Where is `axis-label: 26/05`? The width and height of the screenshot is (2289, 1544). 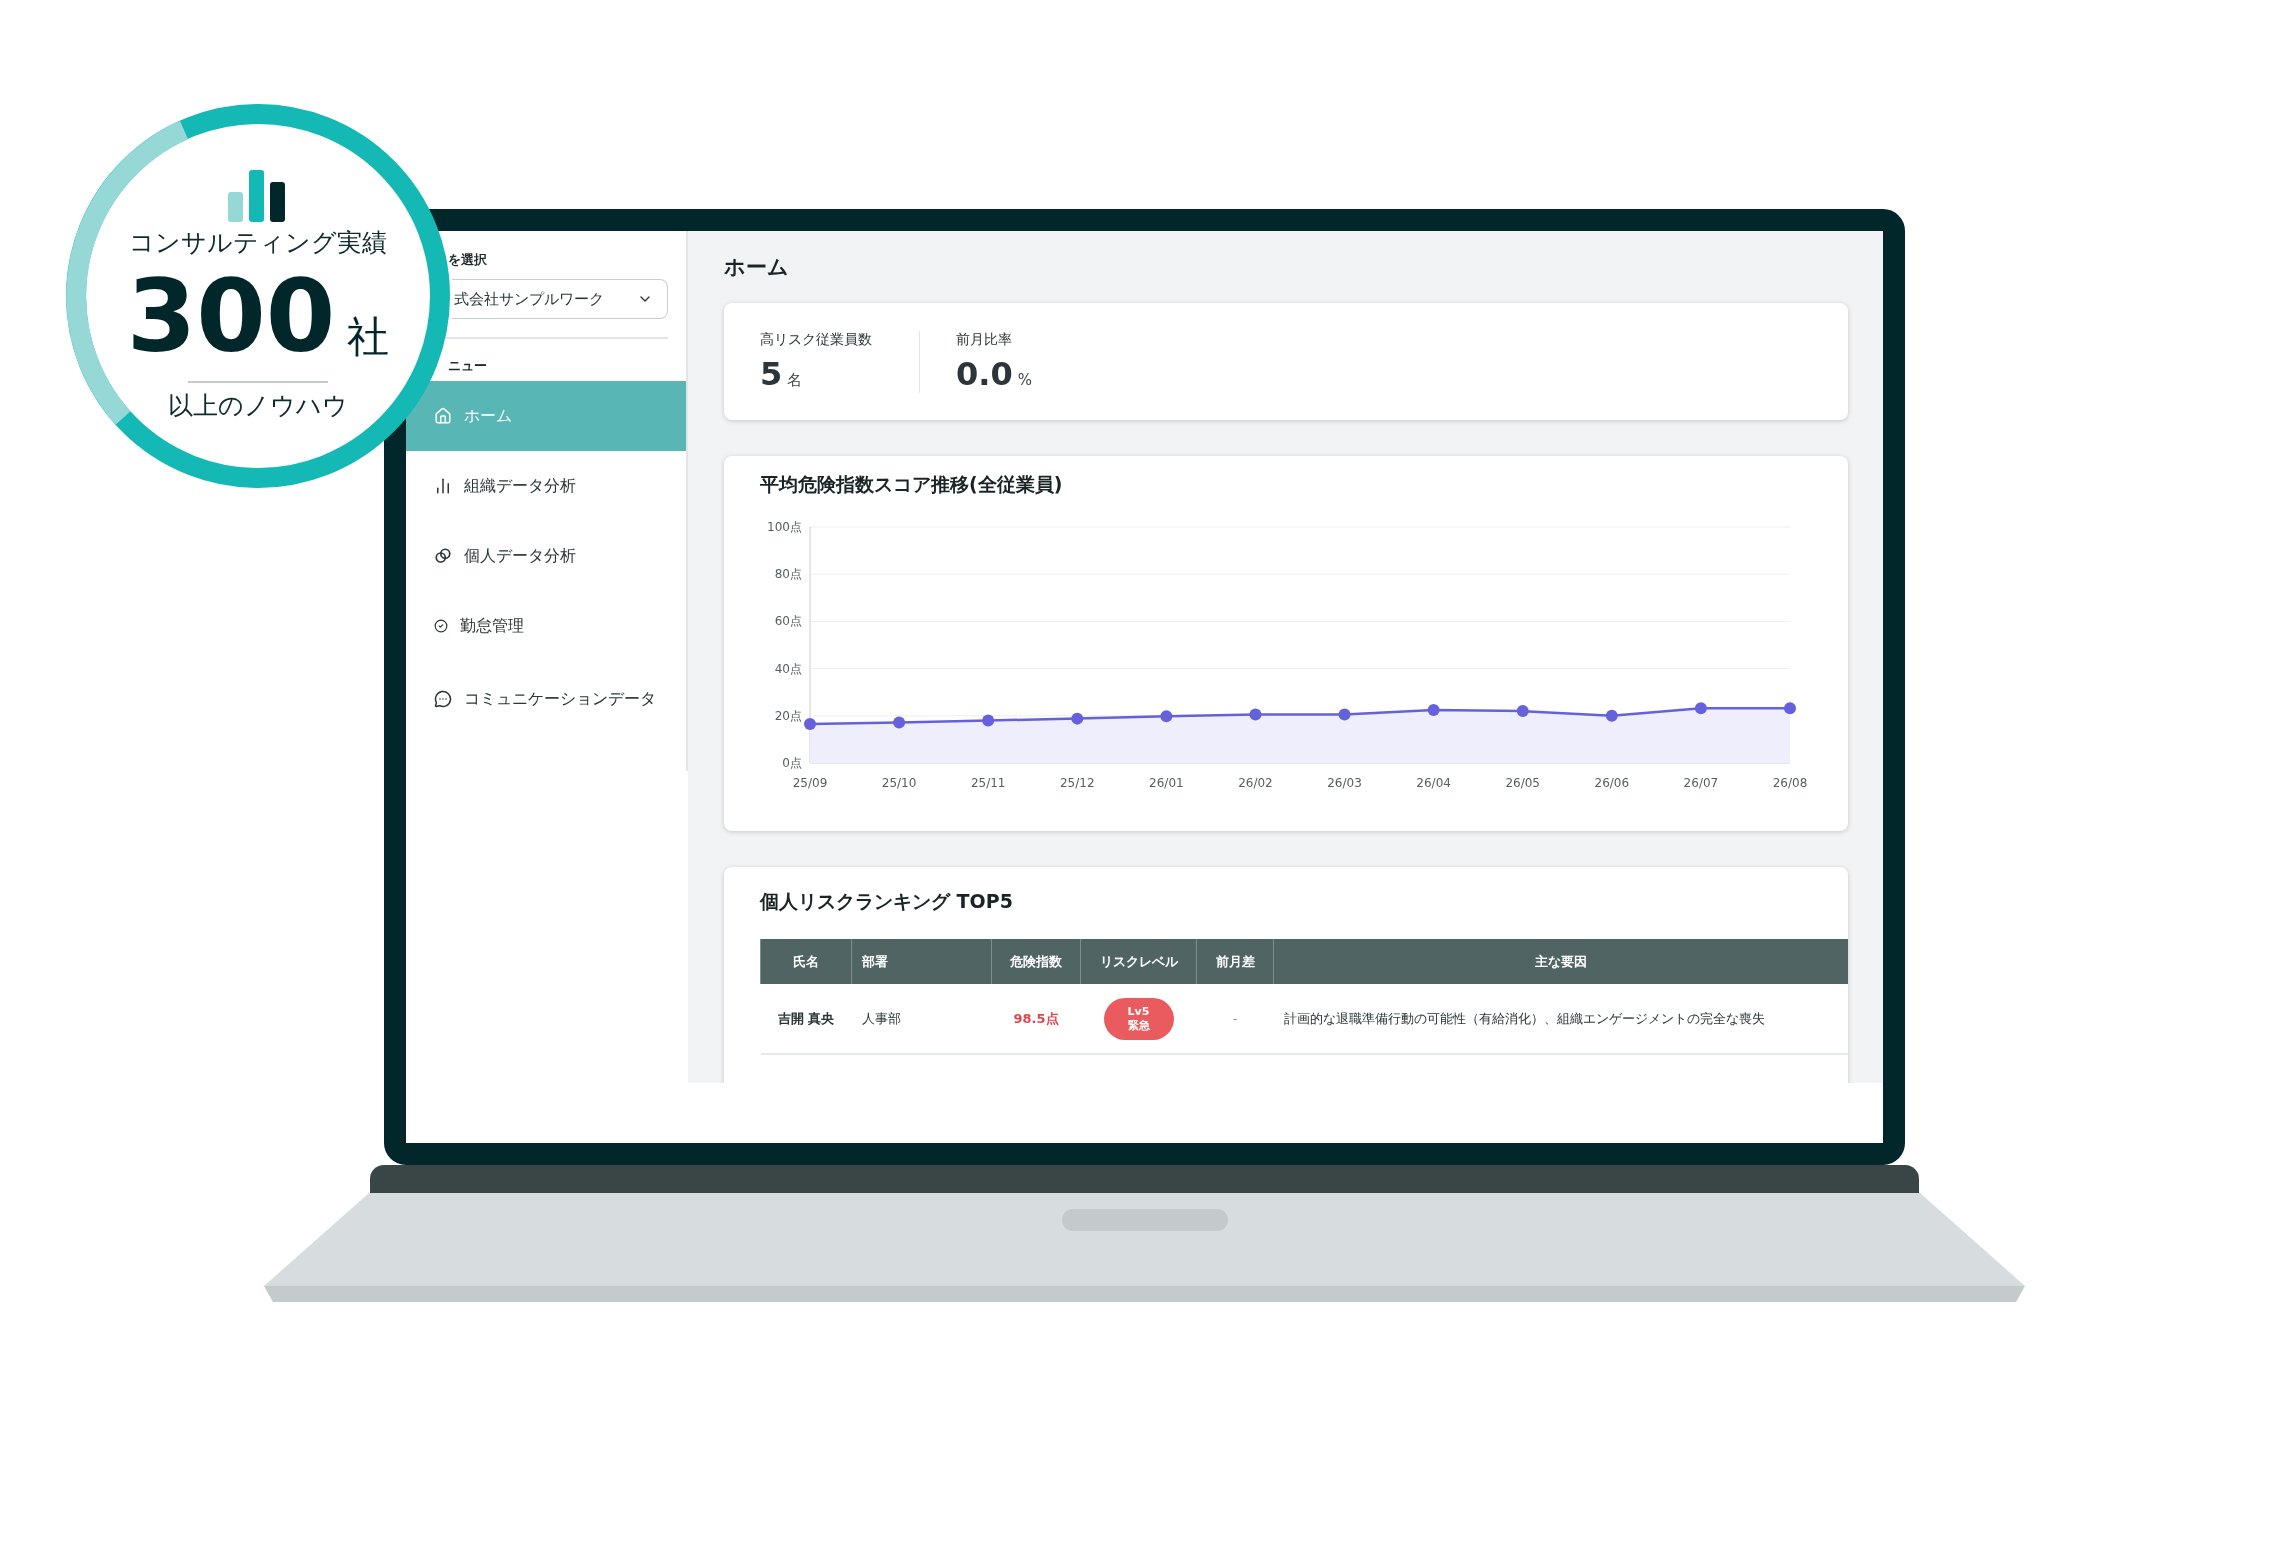
axis-label: 26/05 is located at coordinates (1522, 783).